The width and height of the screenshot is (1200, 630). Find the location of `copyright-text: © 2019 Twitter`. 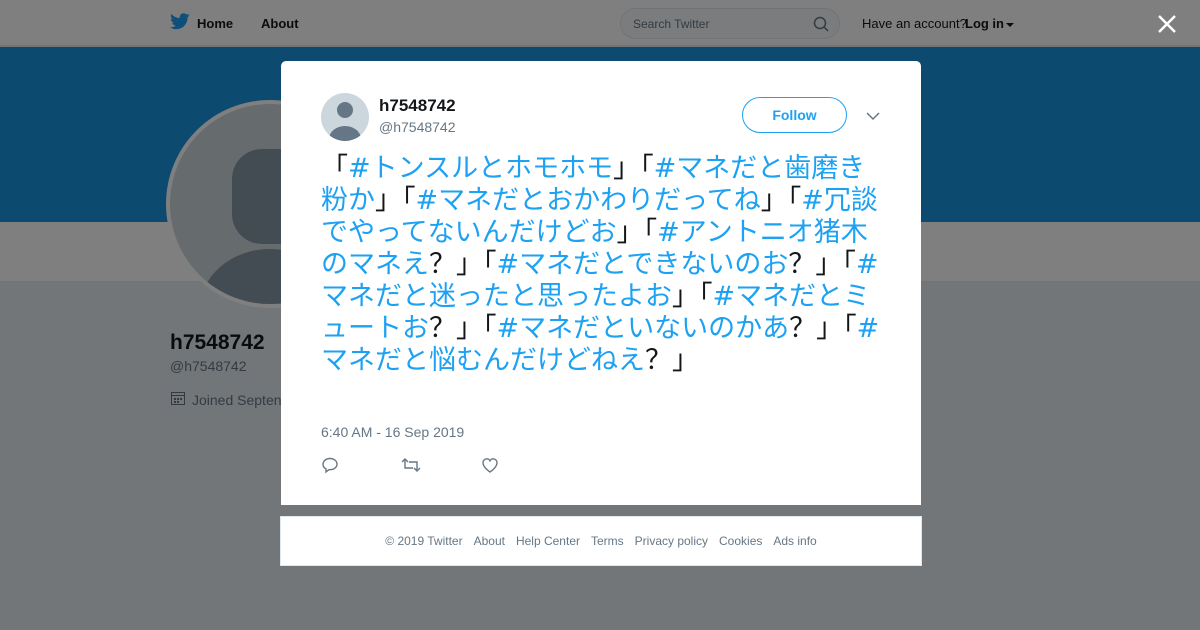

copyright-text: © 2019 Twitter is located at coordinates (424, 541).